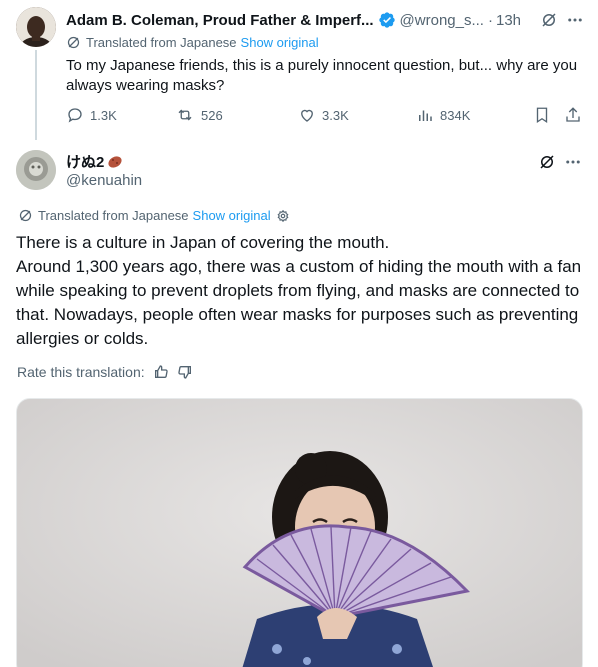 This screenshot has width=598, height=667. Describe the element at coordinates (36, 170) in the screenshot. I see `reply-avatar` at that location.